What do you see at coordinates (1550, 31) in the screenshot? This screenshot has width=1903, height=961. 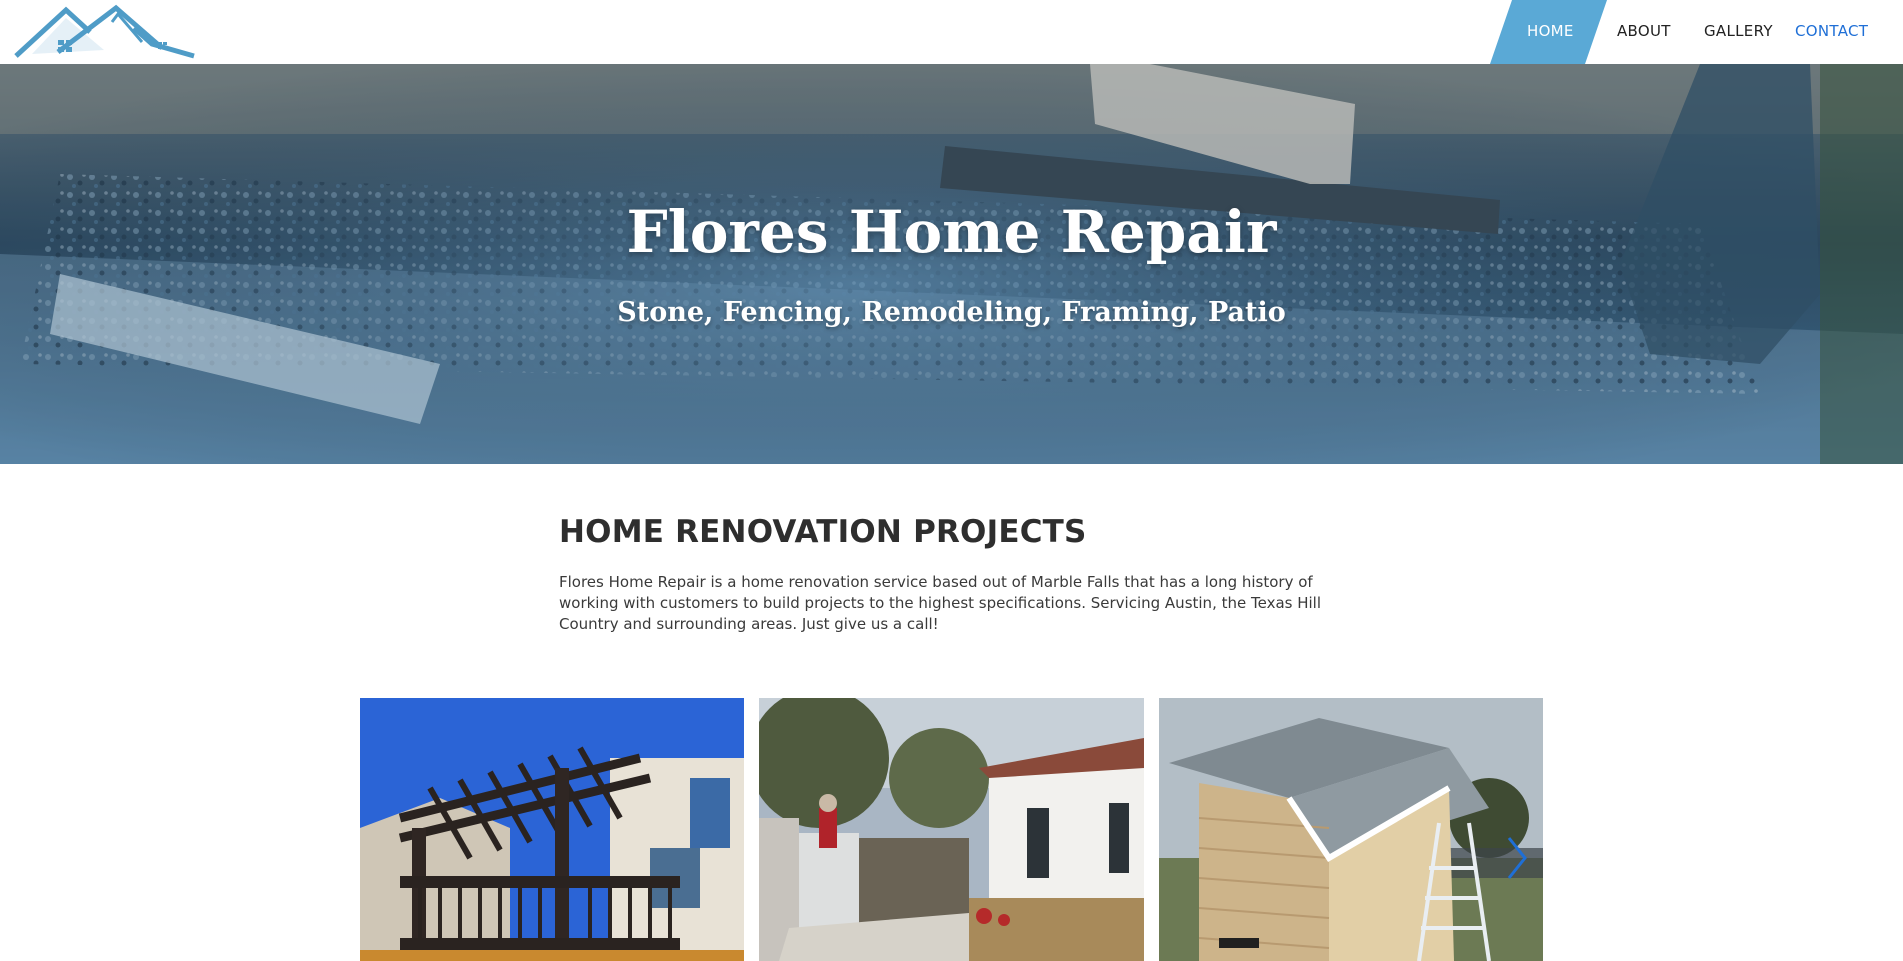 I see `nav-home: HOME` at bounding box center [1550, 31].